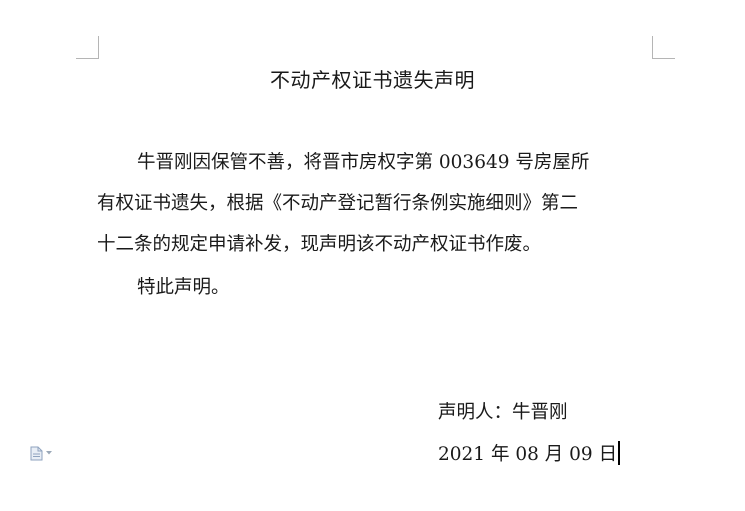 This screenshot has width=745, height=511. I want to click on date-line: 2021 年 08 月 09 日, so click(529, 455).